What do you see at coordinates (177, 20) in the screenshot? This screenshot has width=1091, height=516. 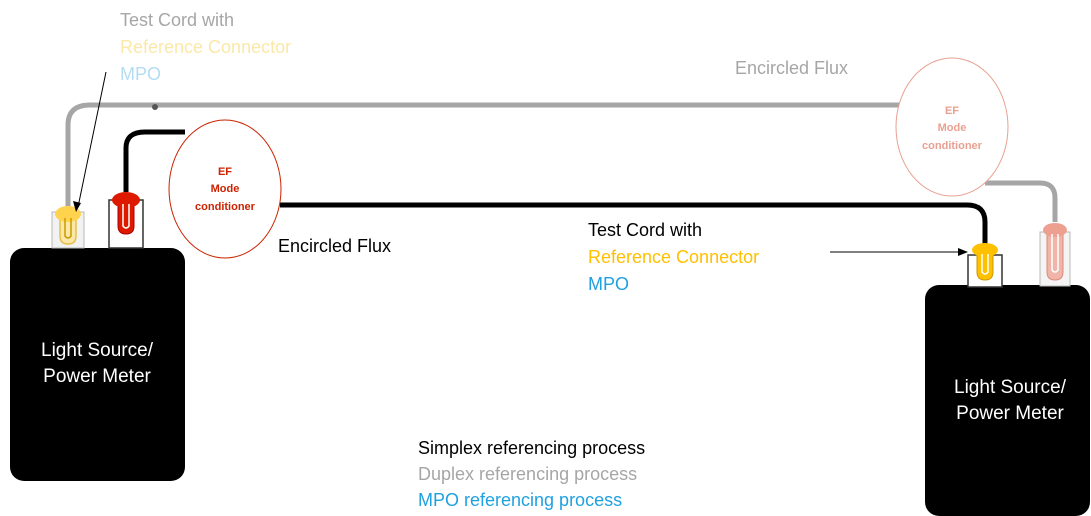 I see `top-left-label-line1: Test Cord with` at bounding box center [177, 20].